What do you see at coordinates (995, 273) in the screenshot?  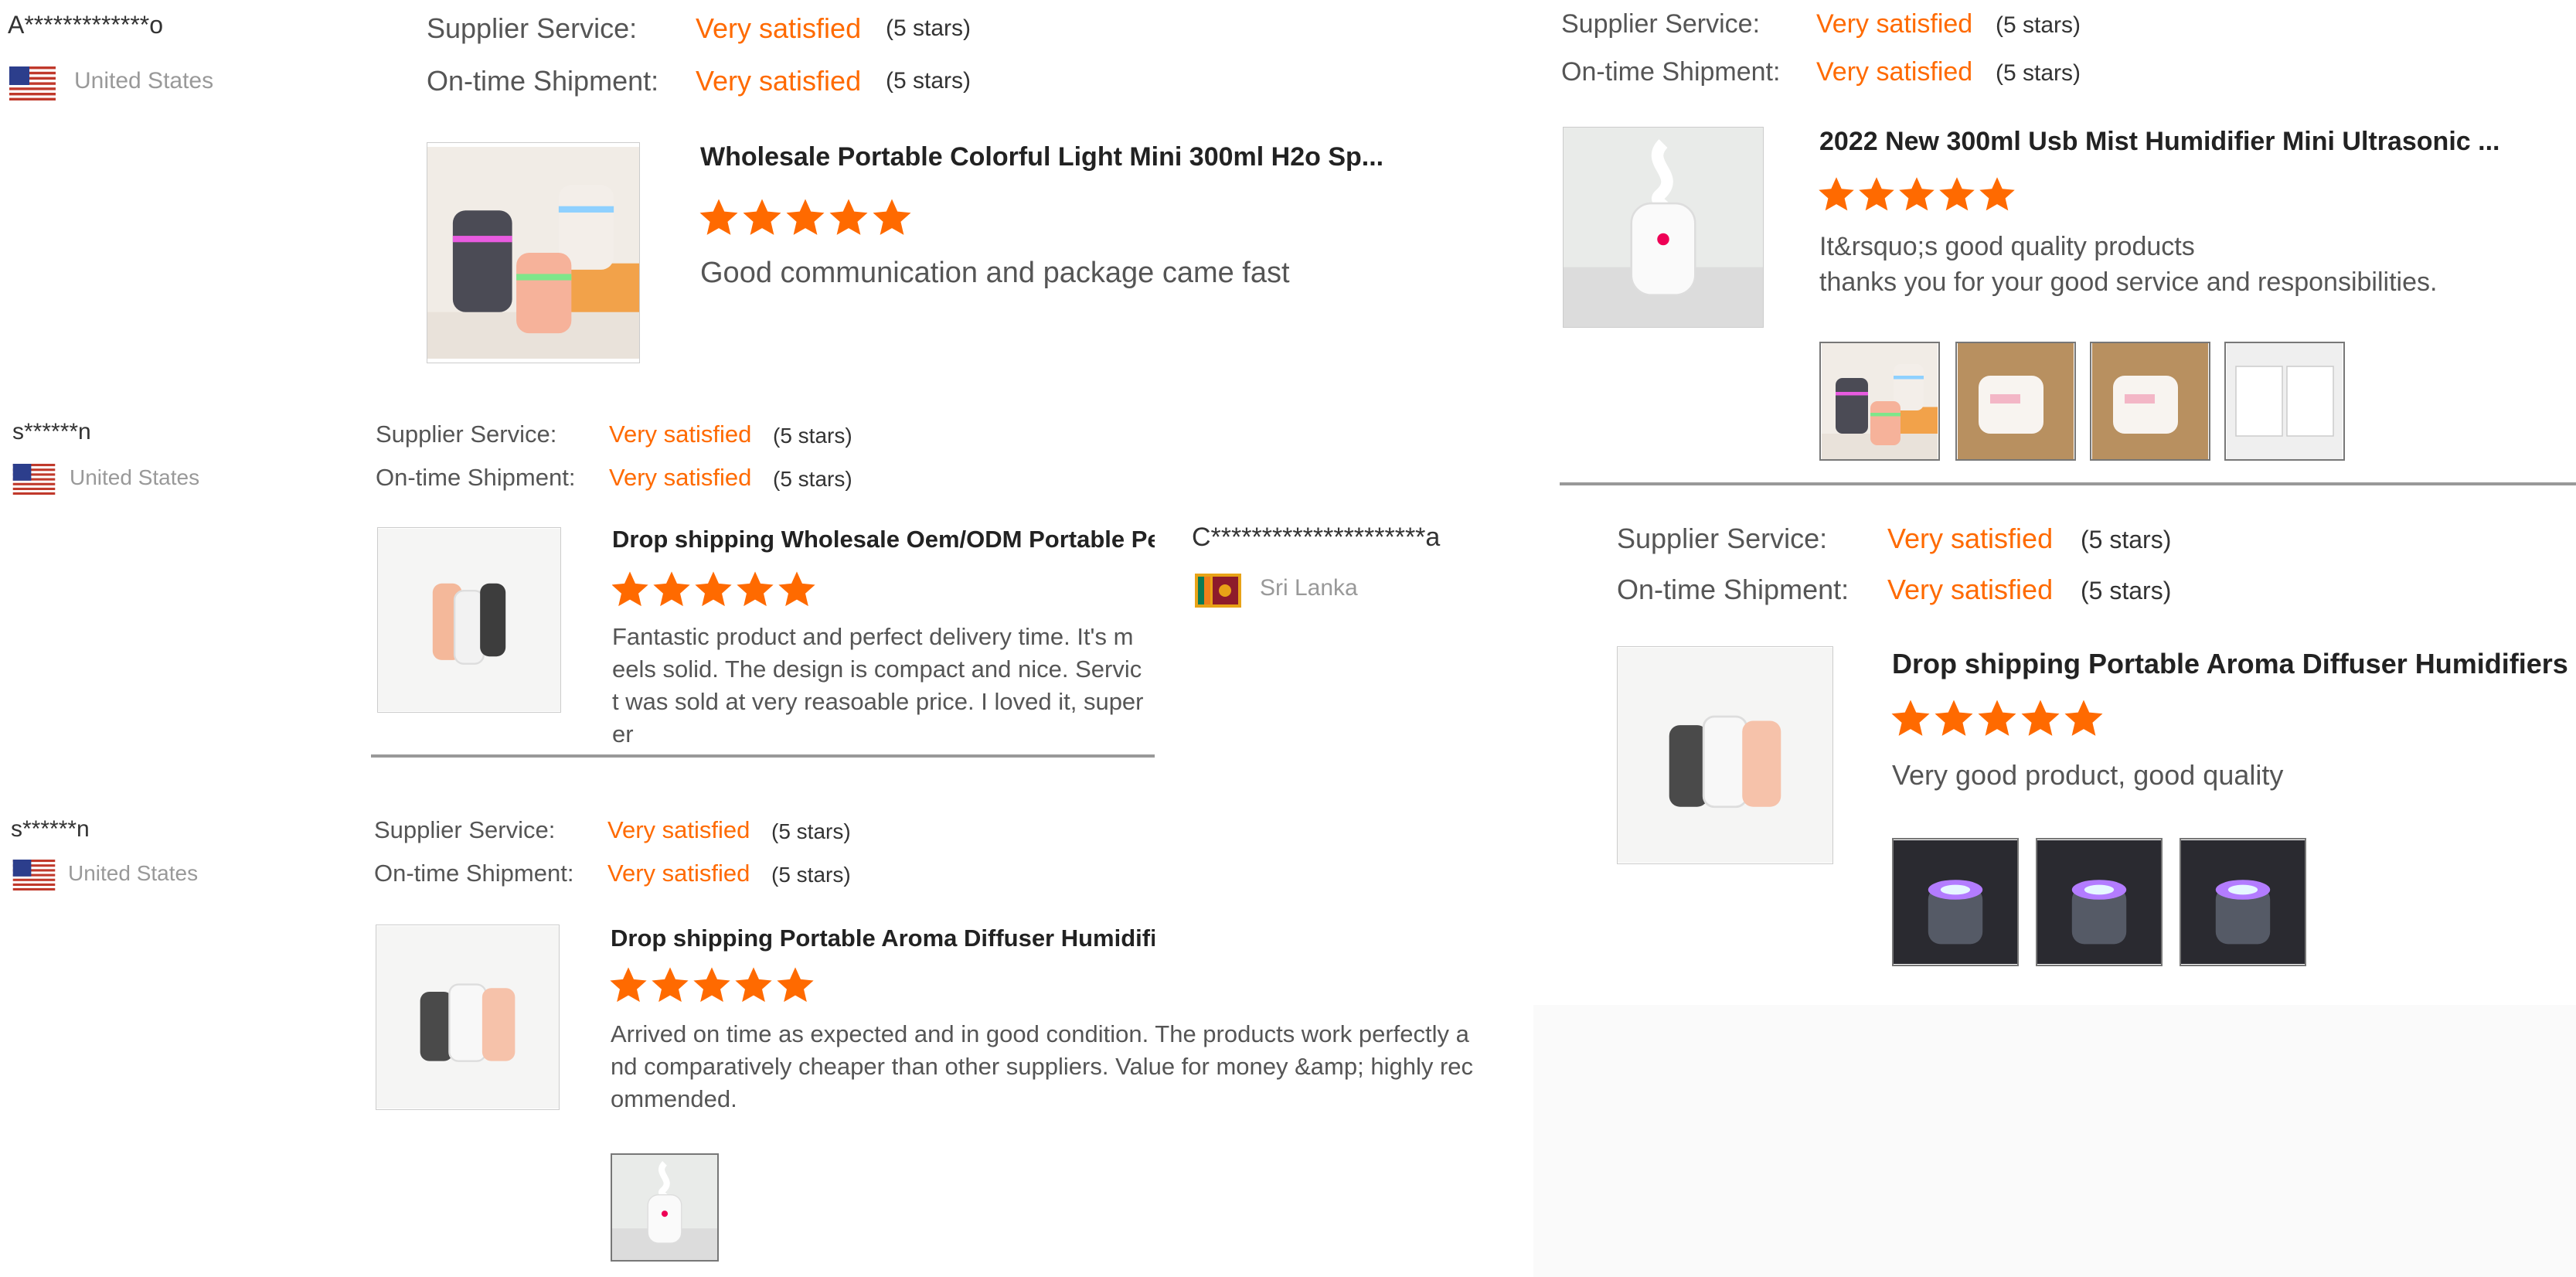 I see `review-text: Good communication and package came fast` at bounding box center [995, 273].